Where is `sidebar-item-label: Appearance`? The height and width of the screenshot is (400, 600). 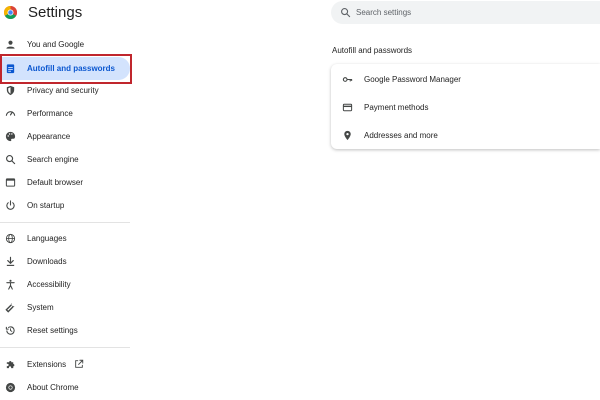
sidebar-item-label: Appearance is located at coordinates (49, 136).